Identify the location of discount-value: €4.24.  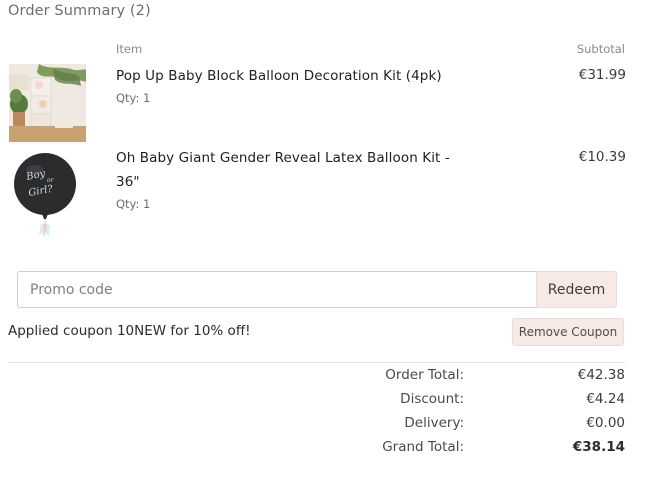
(605, 399).